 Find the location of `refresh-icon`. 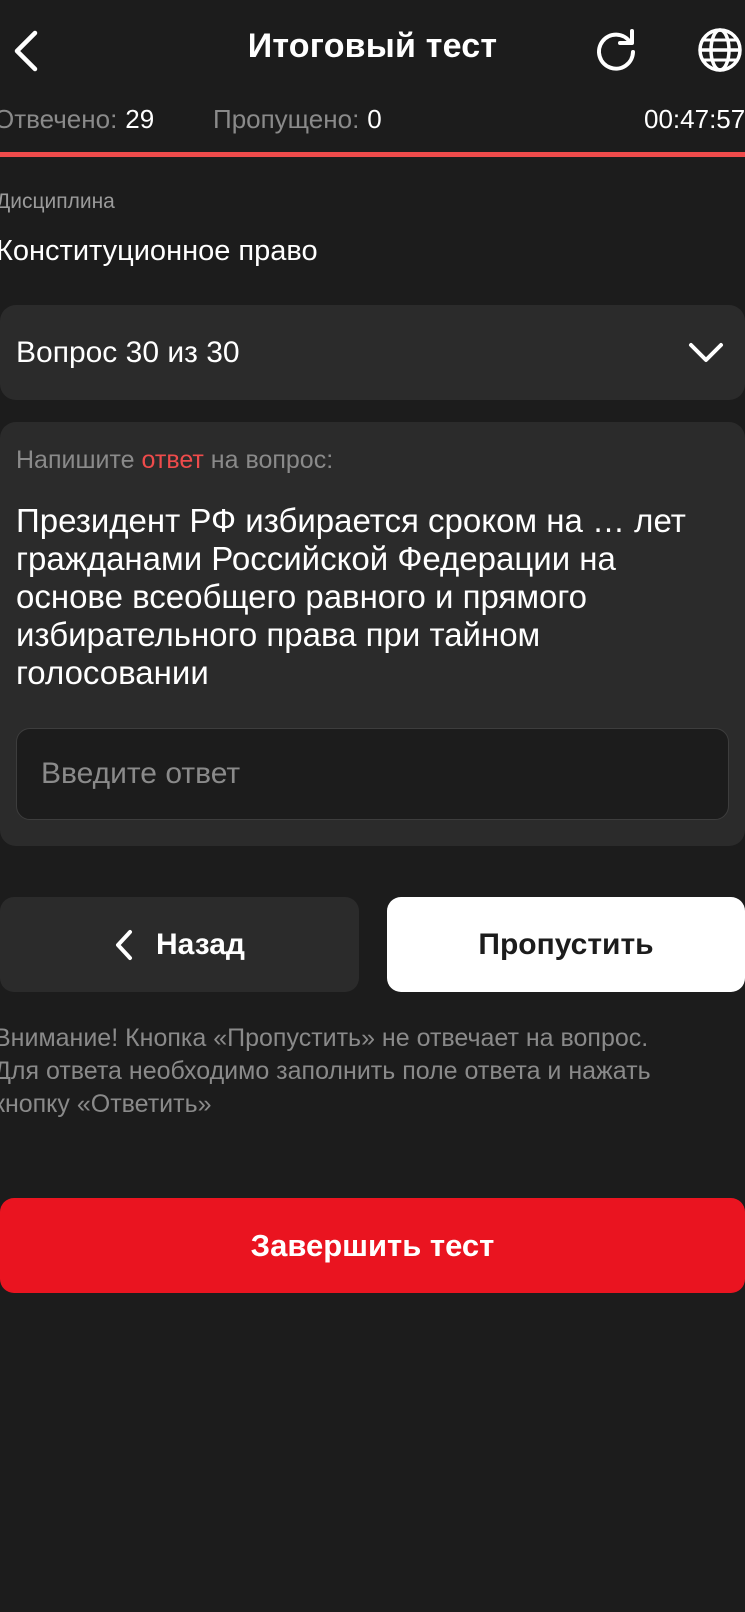

refresh-icon is located at coordinates (616, 50).